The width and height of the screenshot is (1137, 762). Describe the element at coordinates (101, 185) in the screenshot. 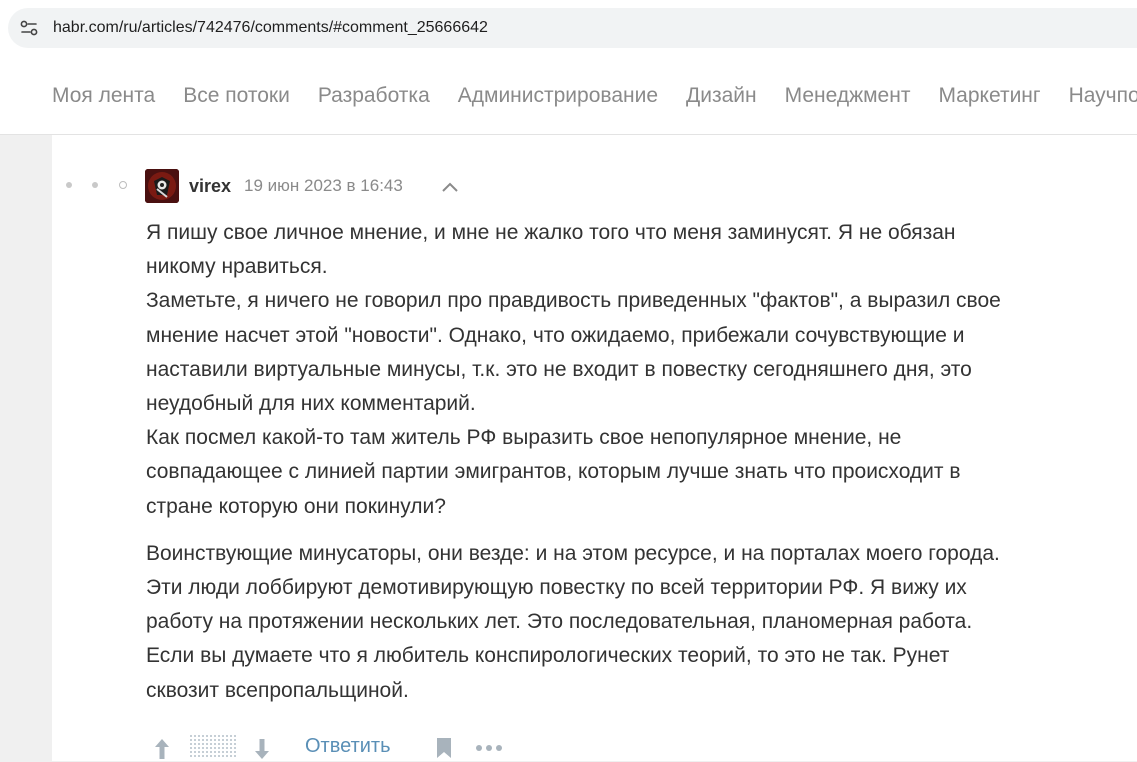

I see `thread-level-dots` at that location.